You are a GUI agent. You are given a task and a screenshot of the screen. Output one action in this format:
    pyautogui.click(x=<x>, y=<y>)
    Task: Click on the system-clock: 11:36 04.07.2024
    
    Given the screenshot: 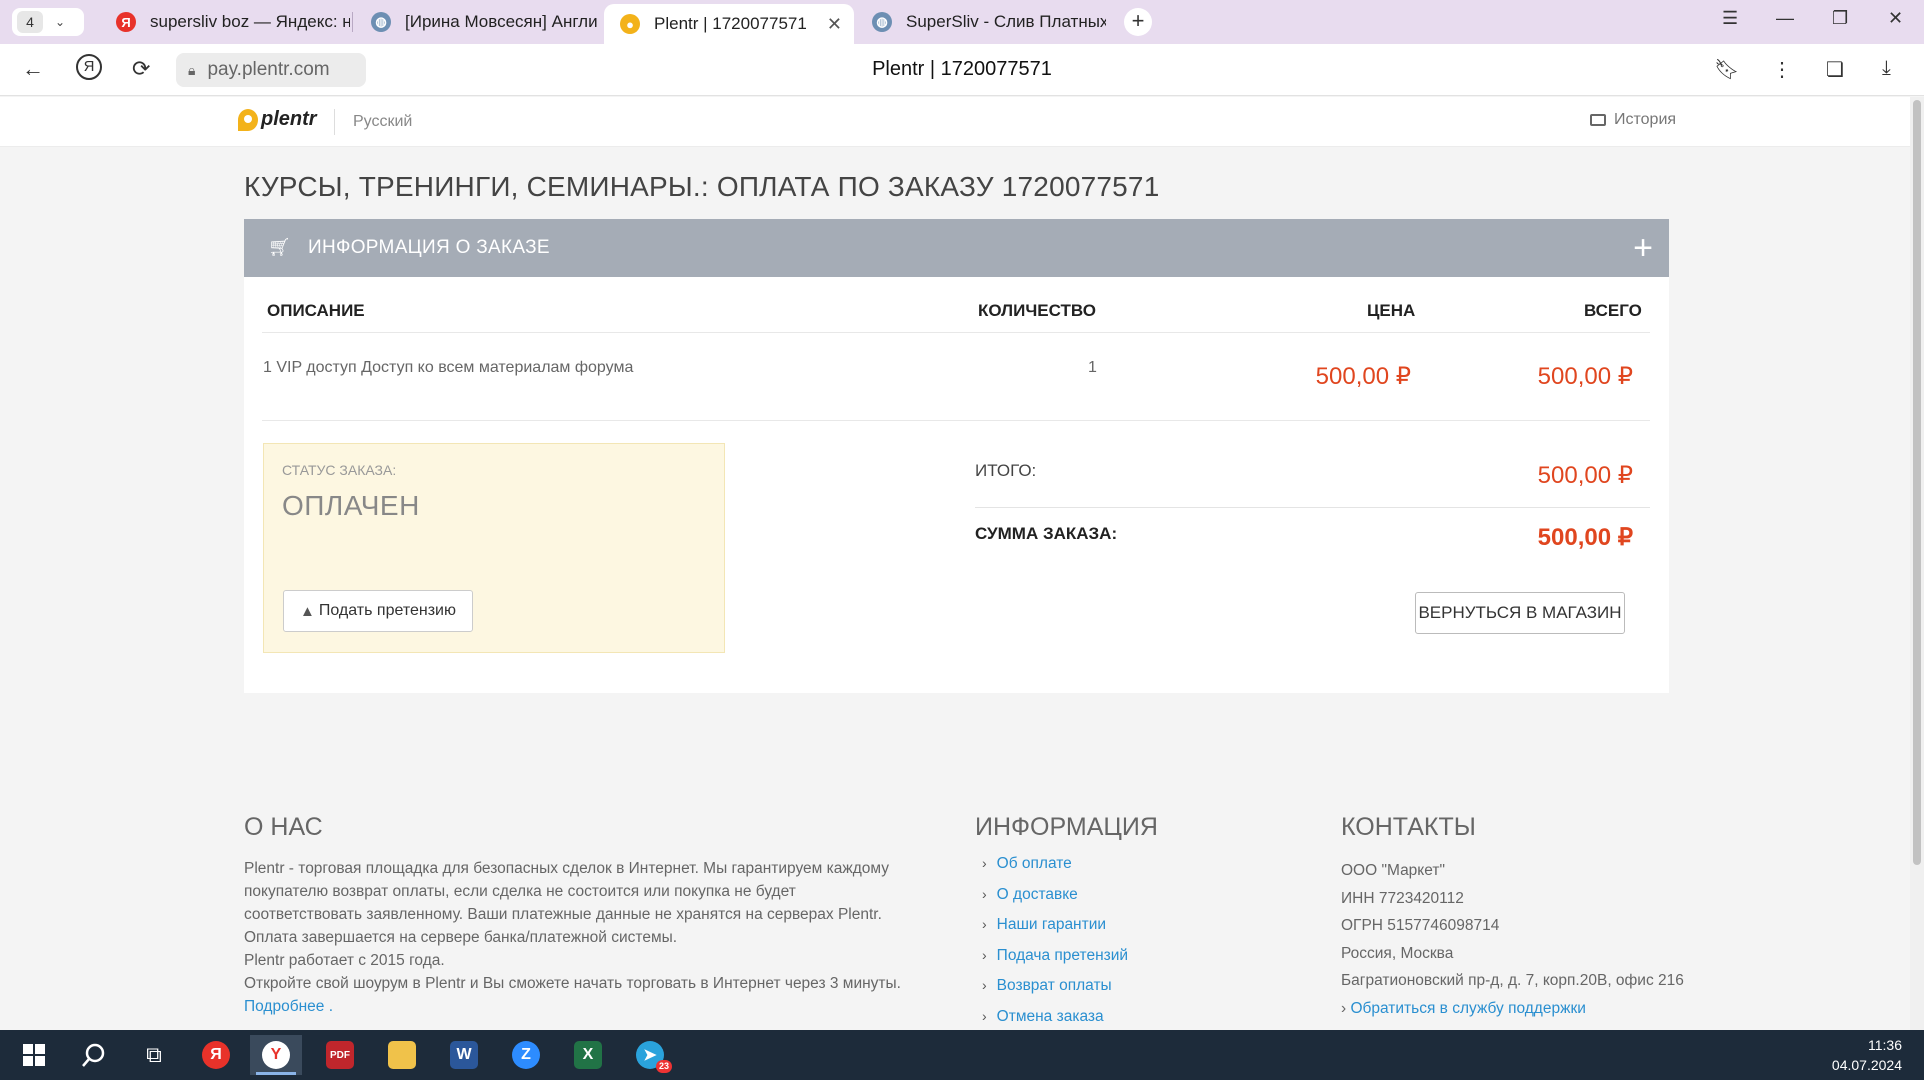 What is the action you would take?
    pyautogui.click(x=1867, y=1055)
    